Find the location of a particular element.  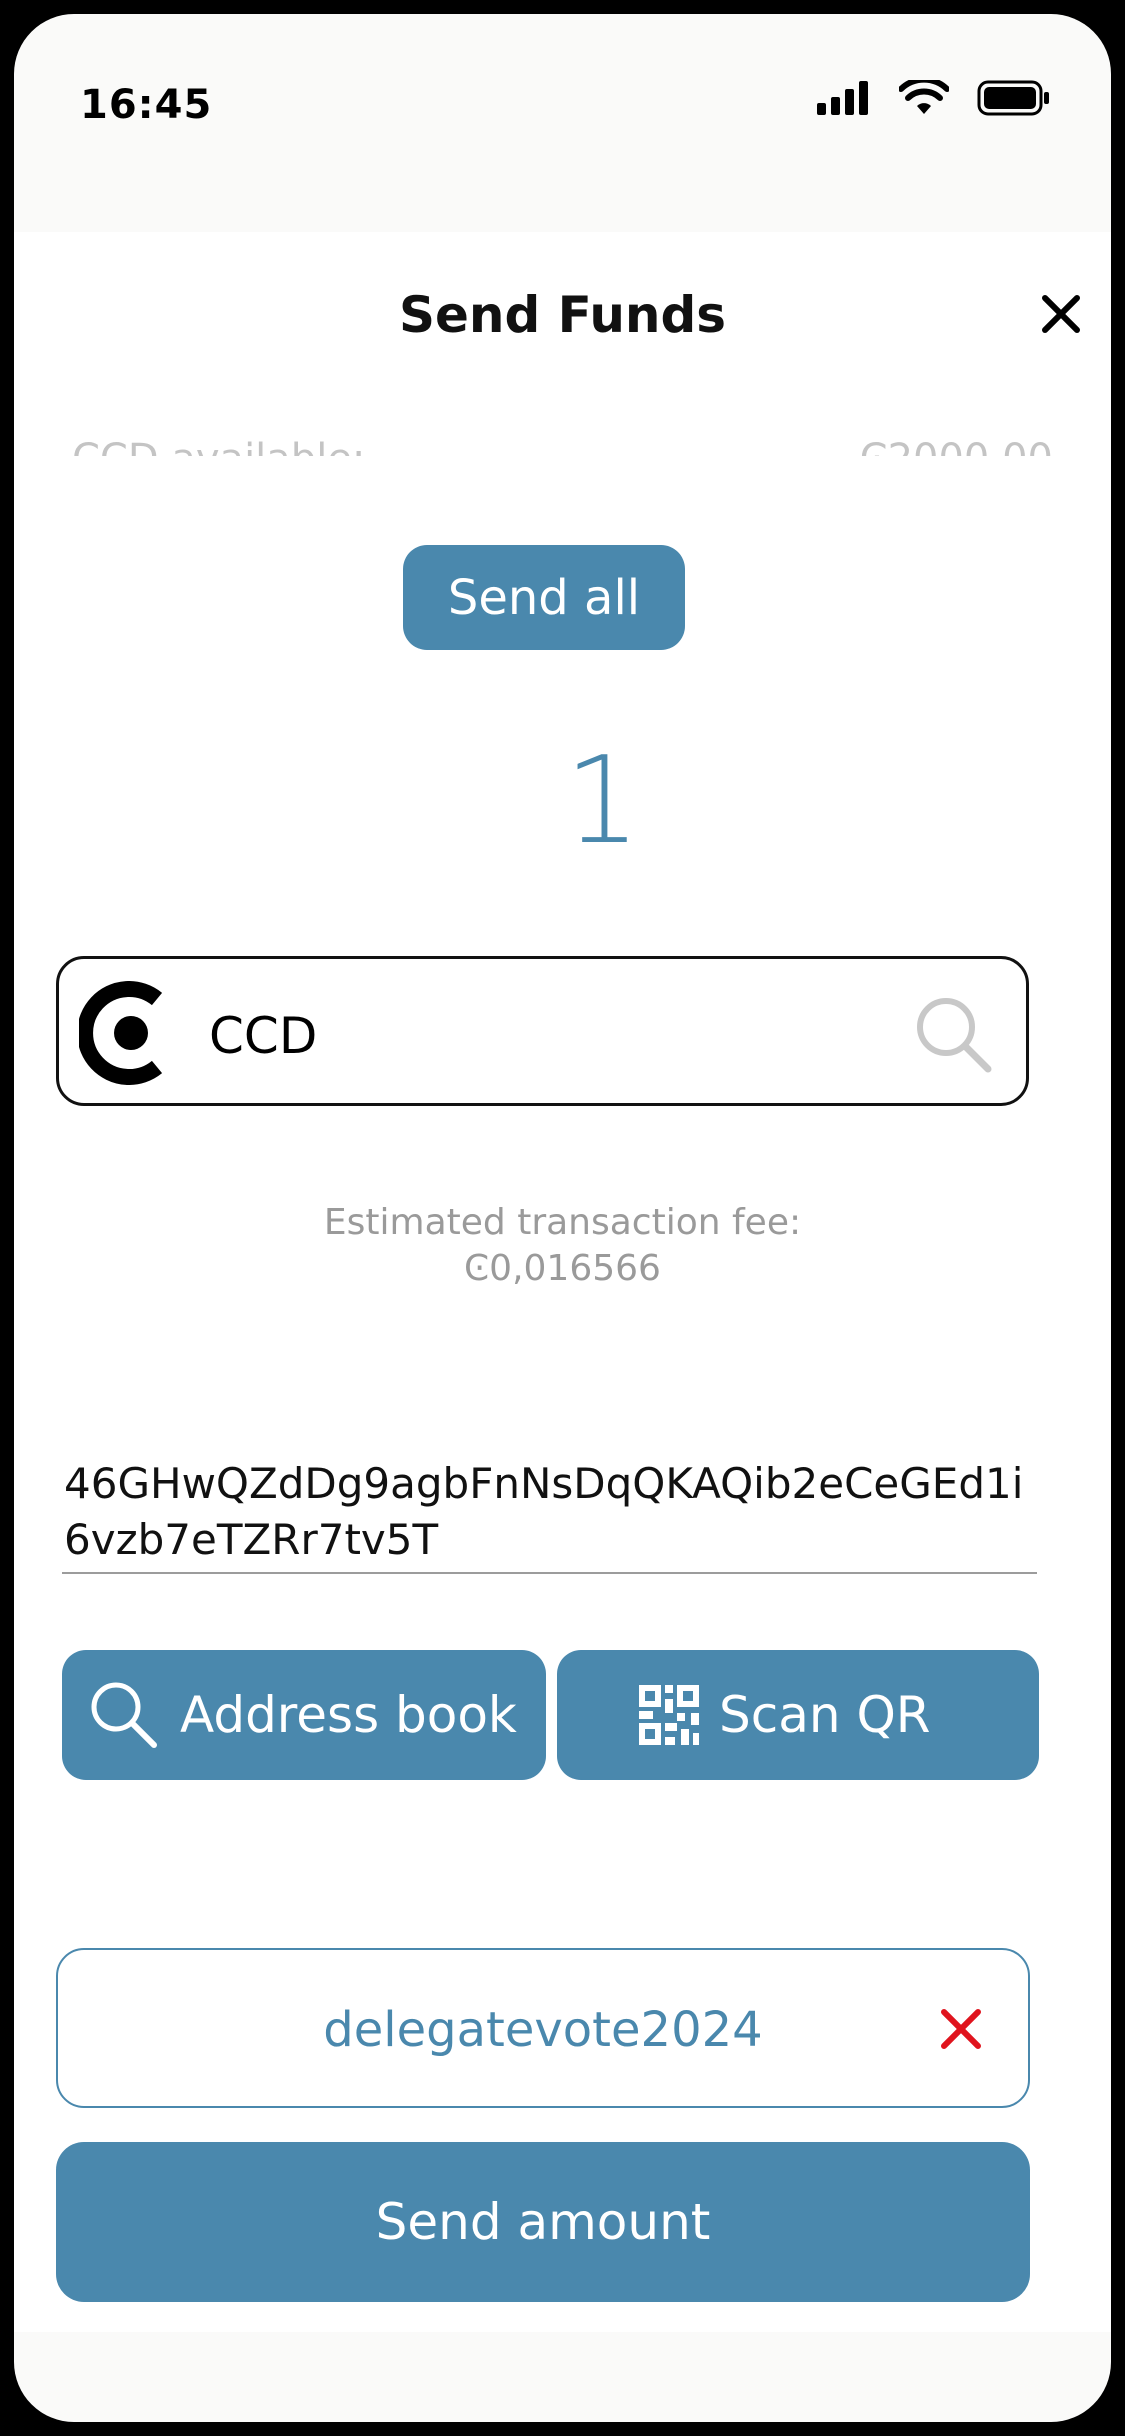

battery-icon is located at coordinates (1013, 98).